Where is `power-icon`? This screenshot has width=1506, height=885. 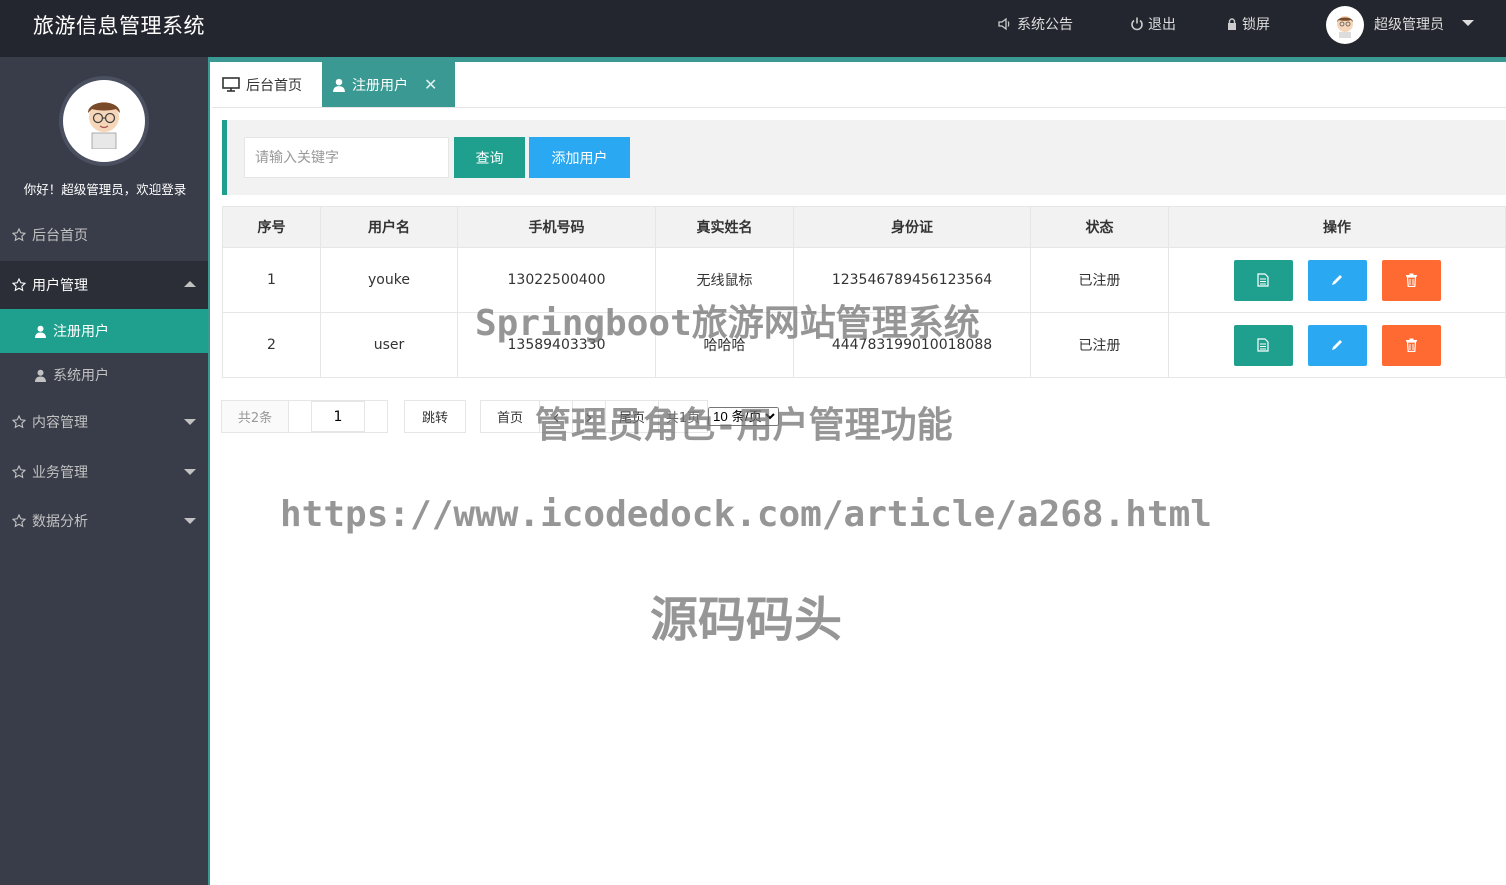
power-icon is located at coordinates (1137, 24).